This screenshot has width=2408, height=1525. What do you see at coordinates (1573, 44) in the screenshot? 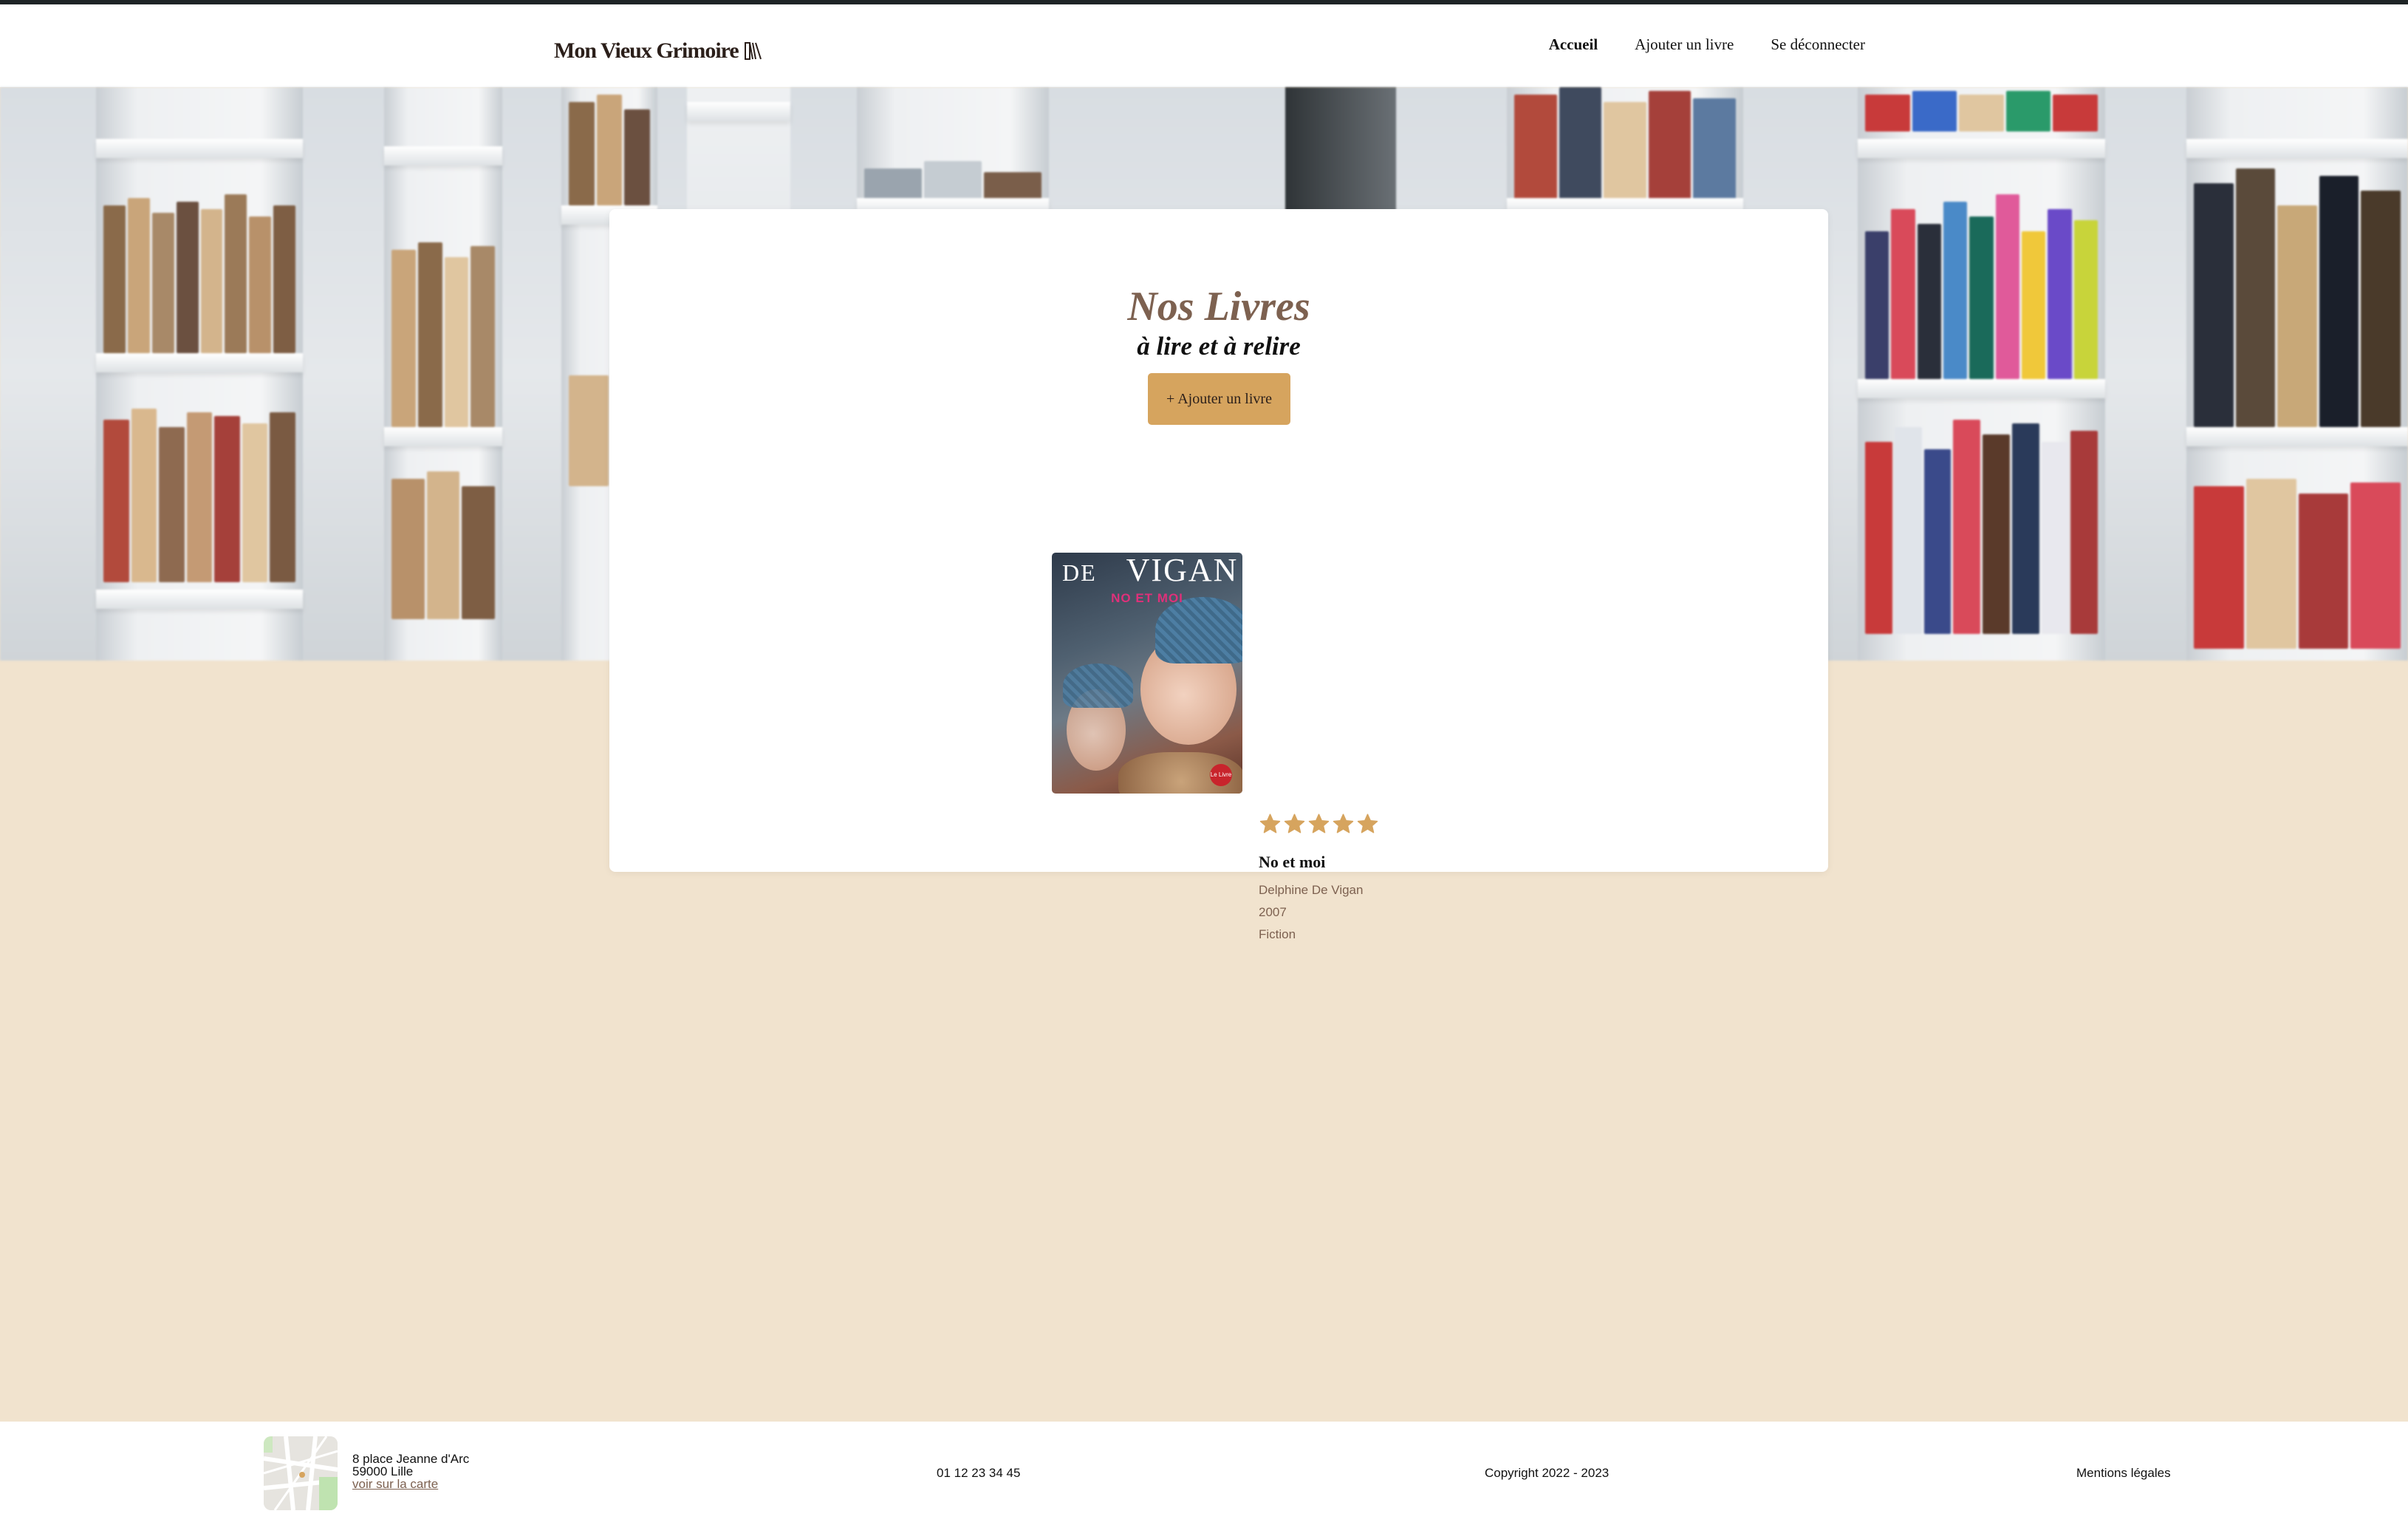
I see `nav-accueil: Accueil` at bounding box center [1573, 44].